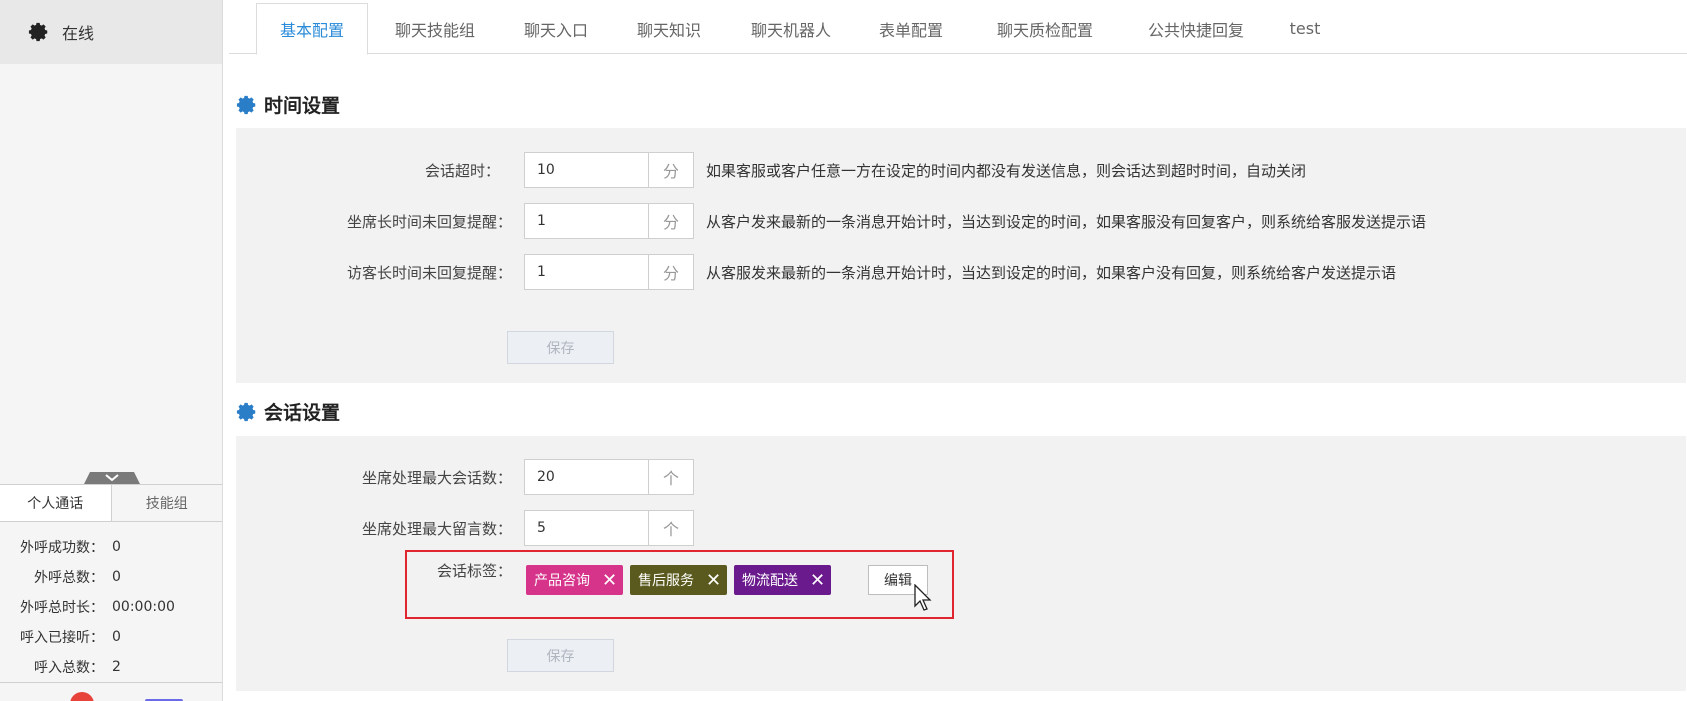 The image size is (1687, 701). I want to click on tab-personal-call: 个人通话, so click(56, 503).